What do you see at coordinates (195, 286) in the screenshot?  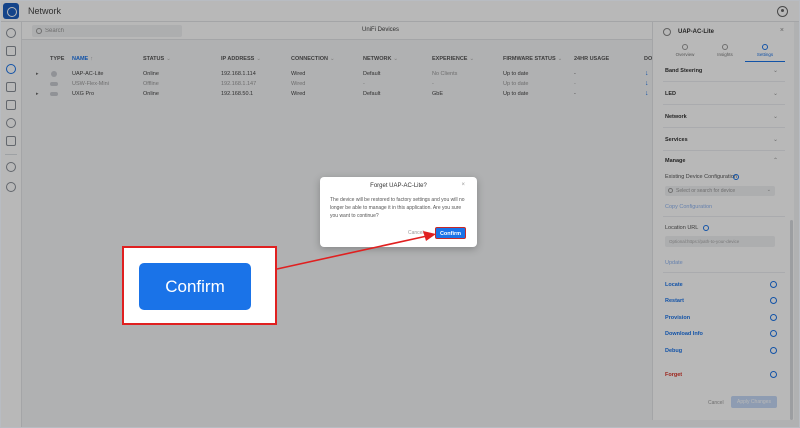 I see `callout-confirm-button: Confirm` at bounding box center [195, 286].